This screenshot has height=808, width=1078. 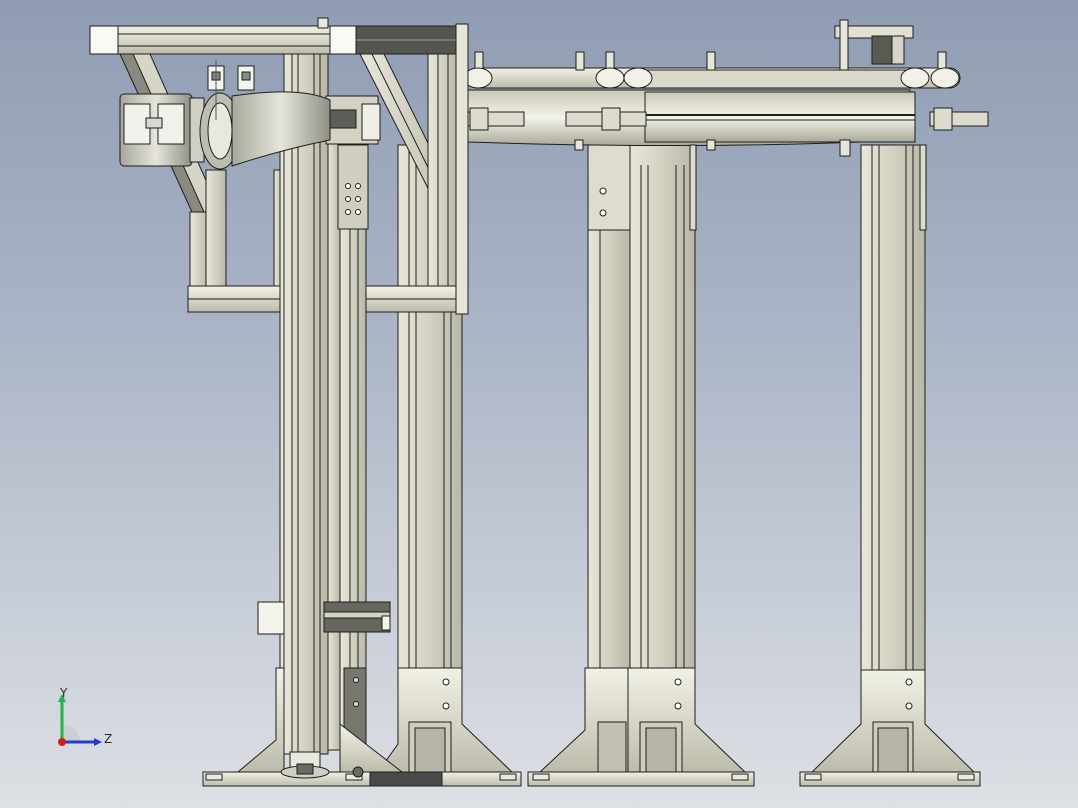 What do you see at coordinates (108, 739) in the screenshot?
I see `triad-z-label: Z` at bounding box center [108, 739].